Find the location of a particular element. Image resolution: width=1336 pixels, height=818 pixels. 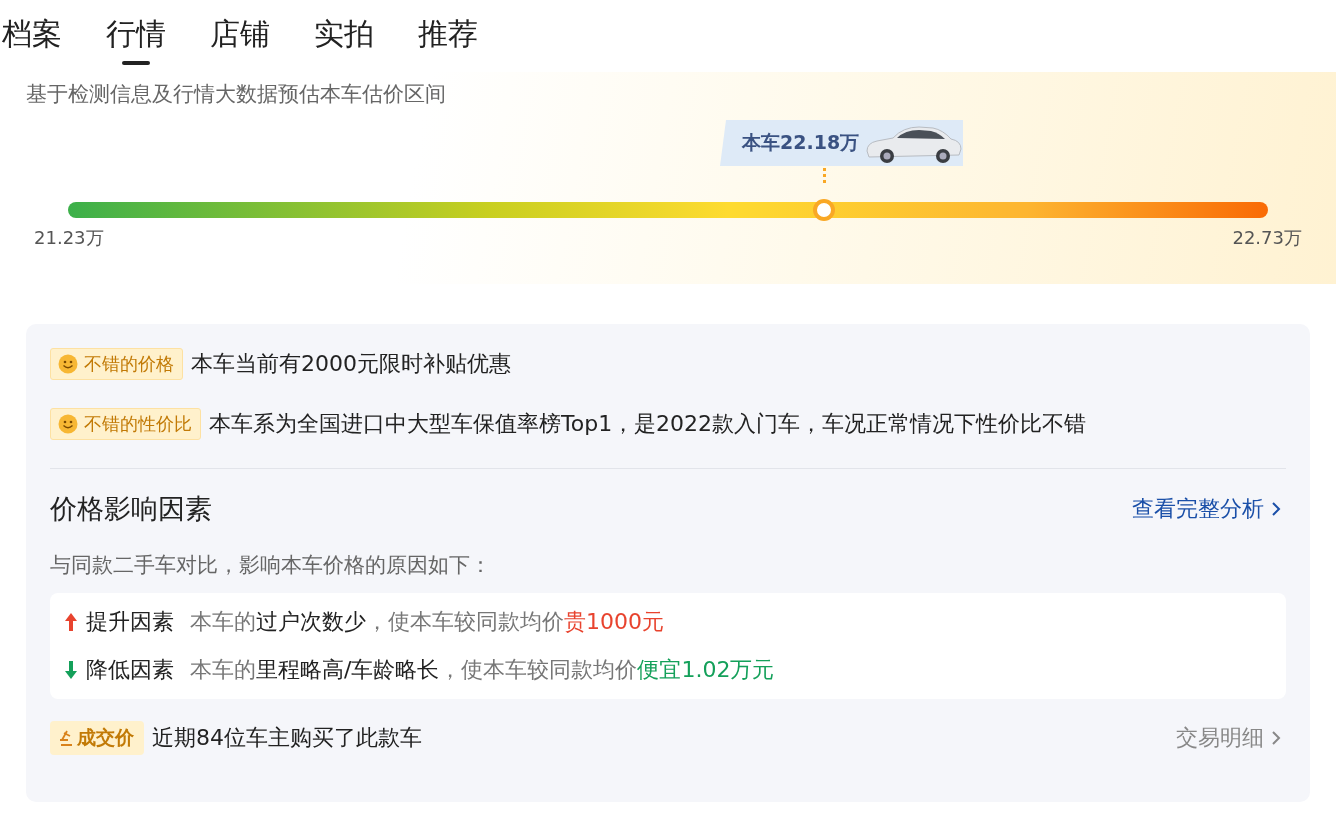

deal-count-text: 近期84位车主购买了此款车 is located at coordinates (287, 738).